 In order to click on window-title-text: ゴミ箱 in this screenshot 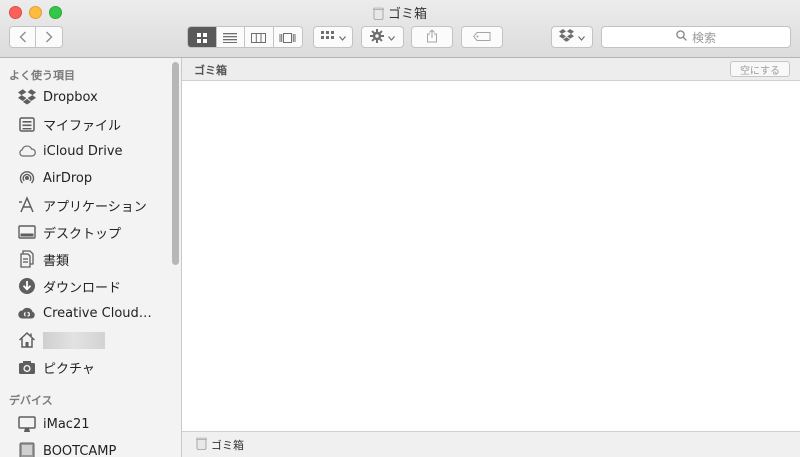, I will do `click(407, 14)`.